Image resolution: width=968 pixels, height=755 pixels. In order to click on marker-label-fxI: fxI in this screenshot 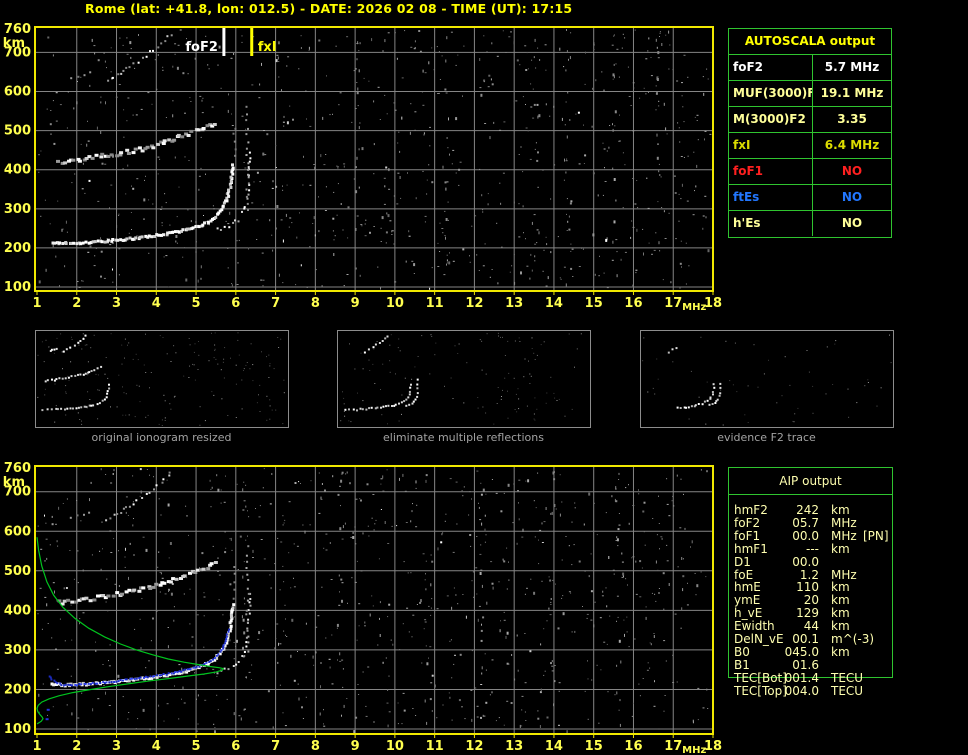, I will do `click(267, 47)`.